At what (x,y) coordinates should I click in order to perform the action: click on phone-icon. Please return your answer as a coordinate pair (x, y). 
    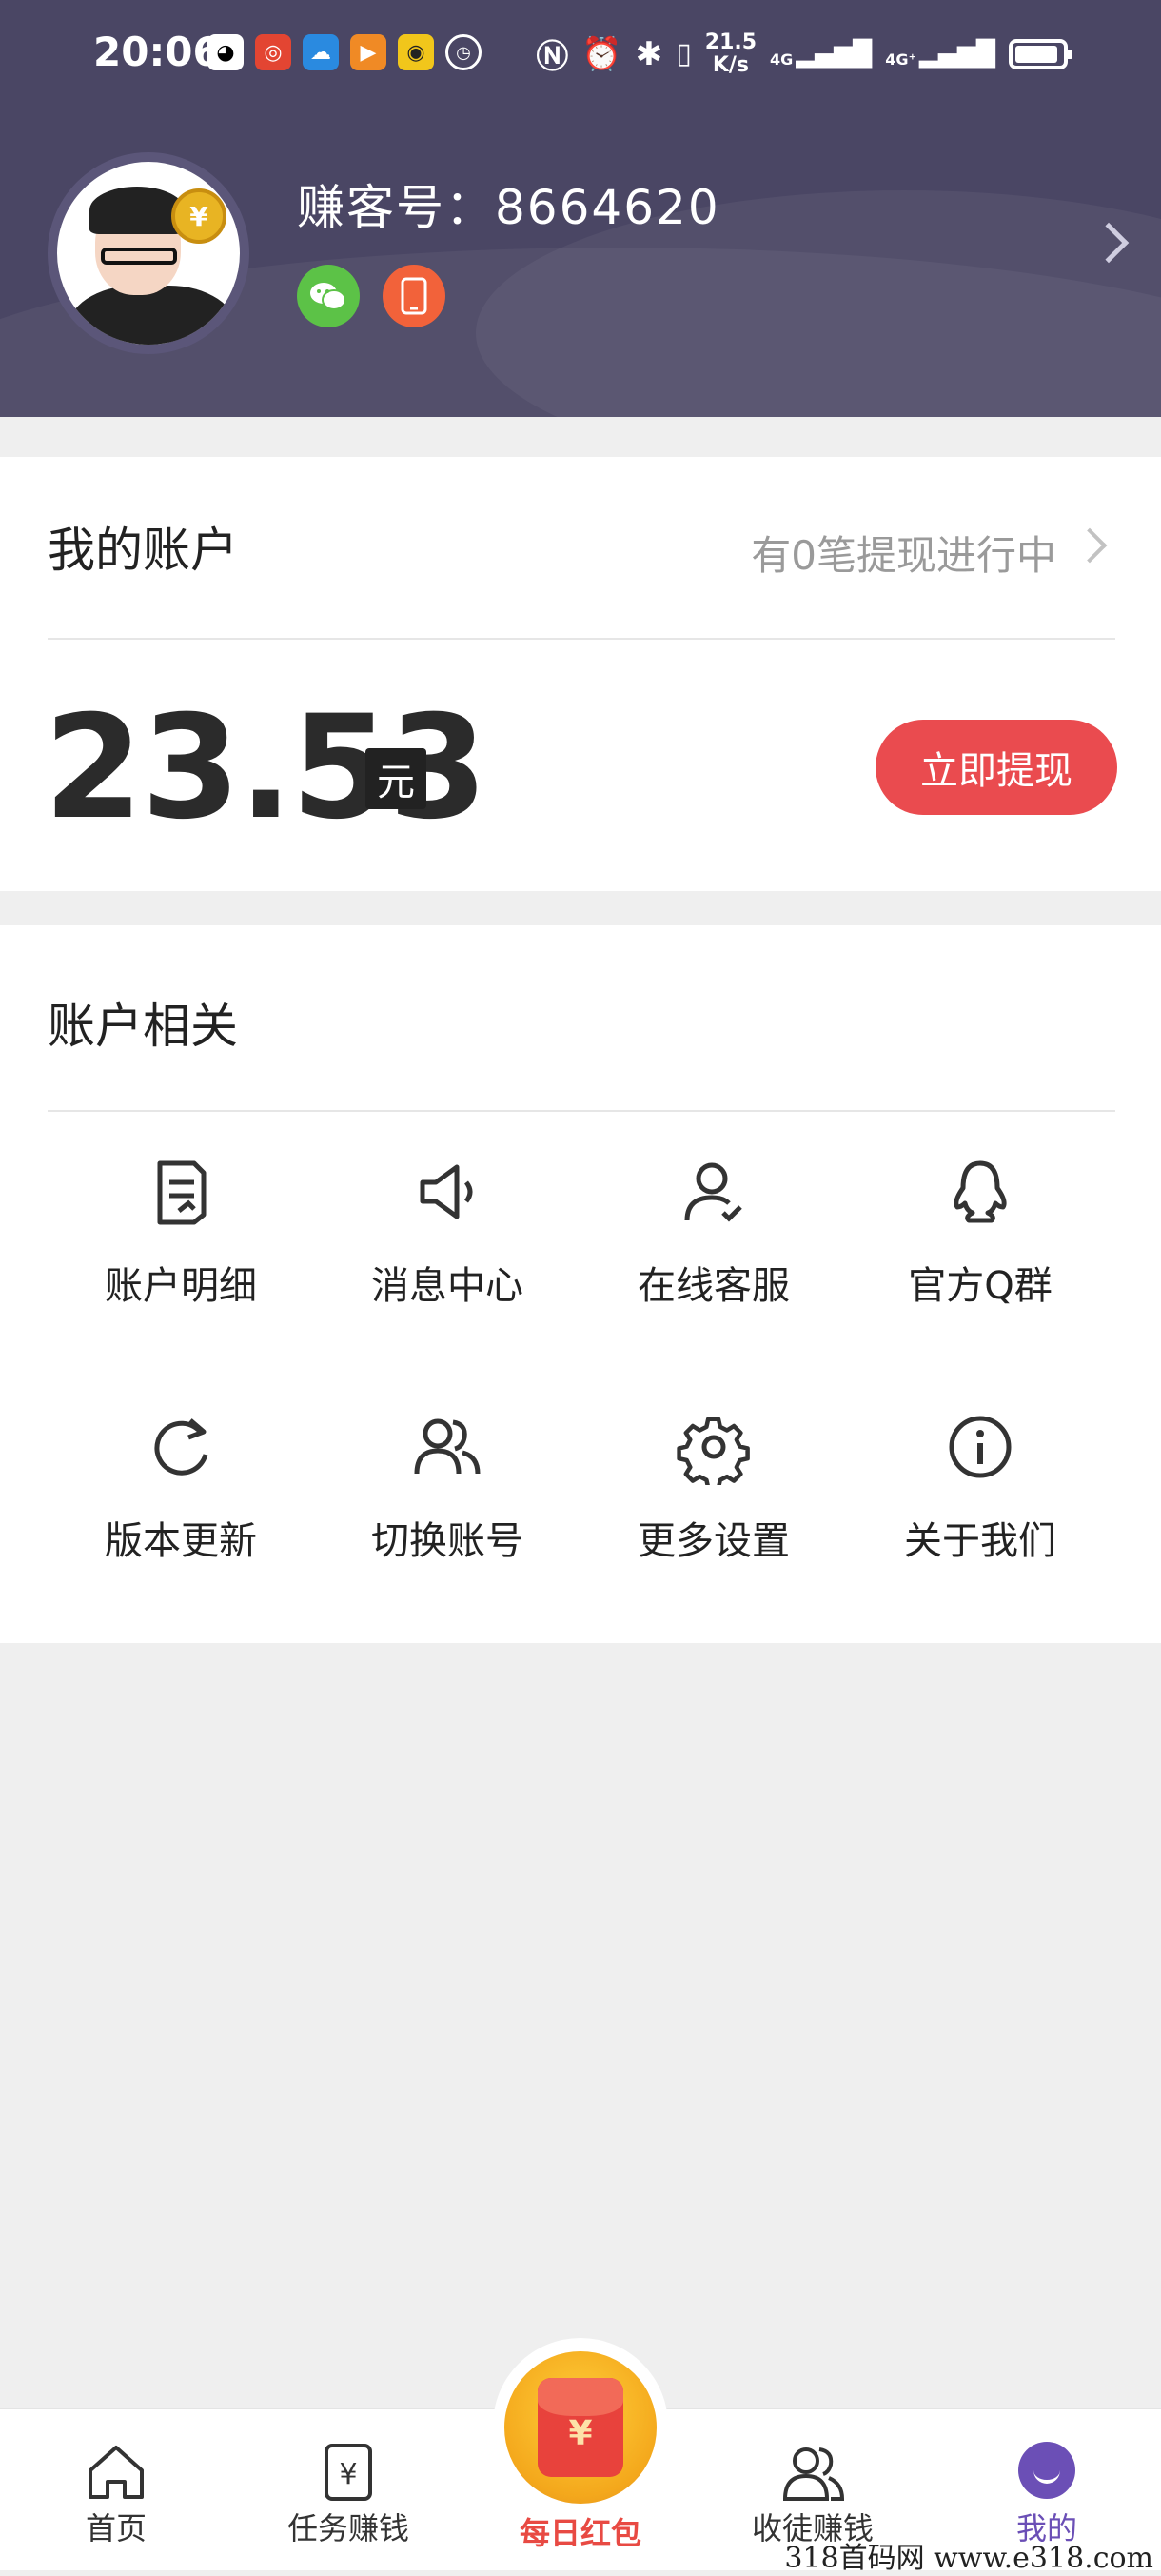
    Looking at the image, I should click on (414, 296).